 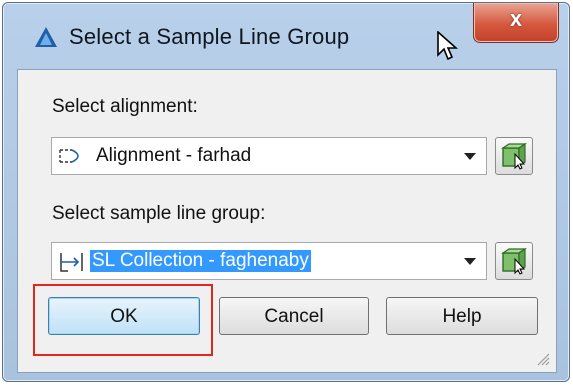 What do you see at coordinates (159, 213) in the screenshot?
I see `sample-line-group-label: Select sample line group:` at bounding box center [159, 213].